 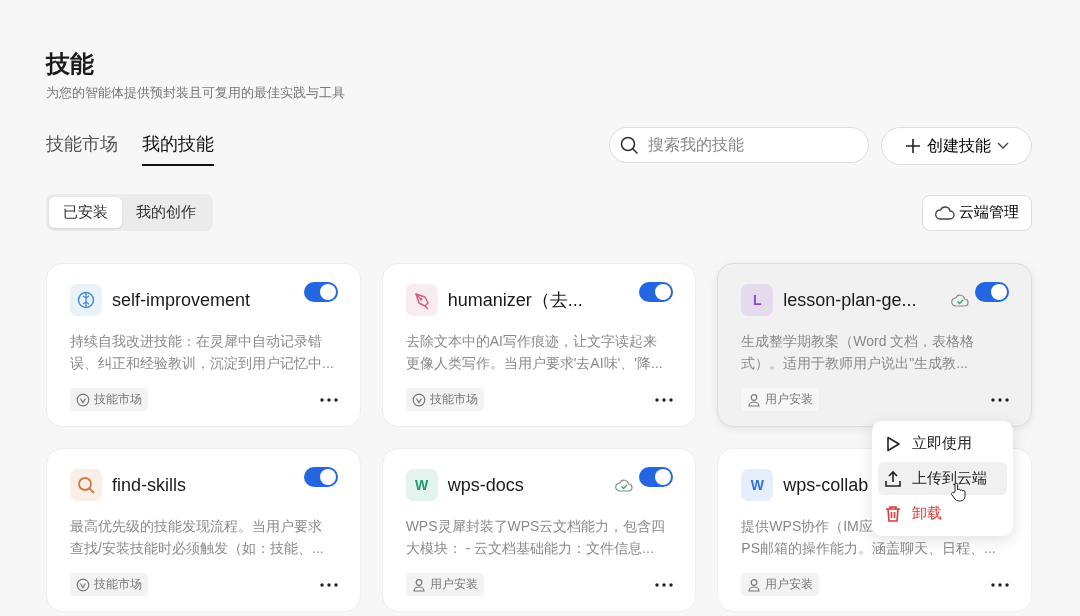 I want to click on skill-name: find-skills, so click(x=149, y=485).